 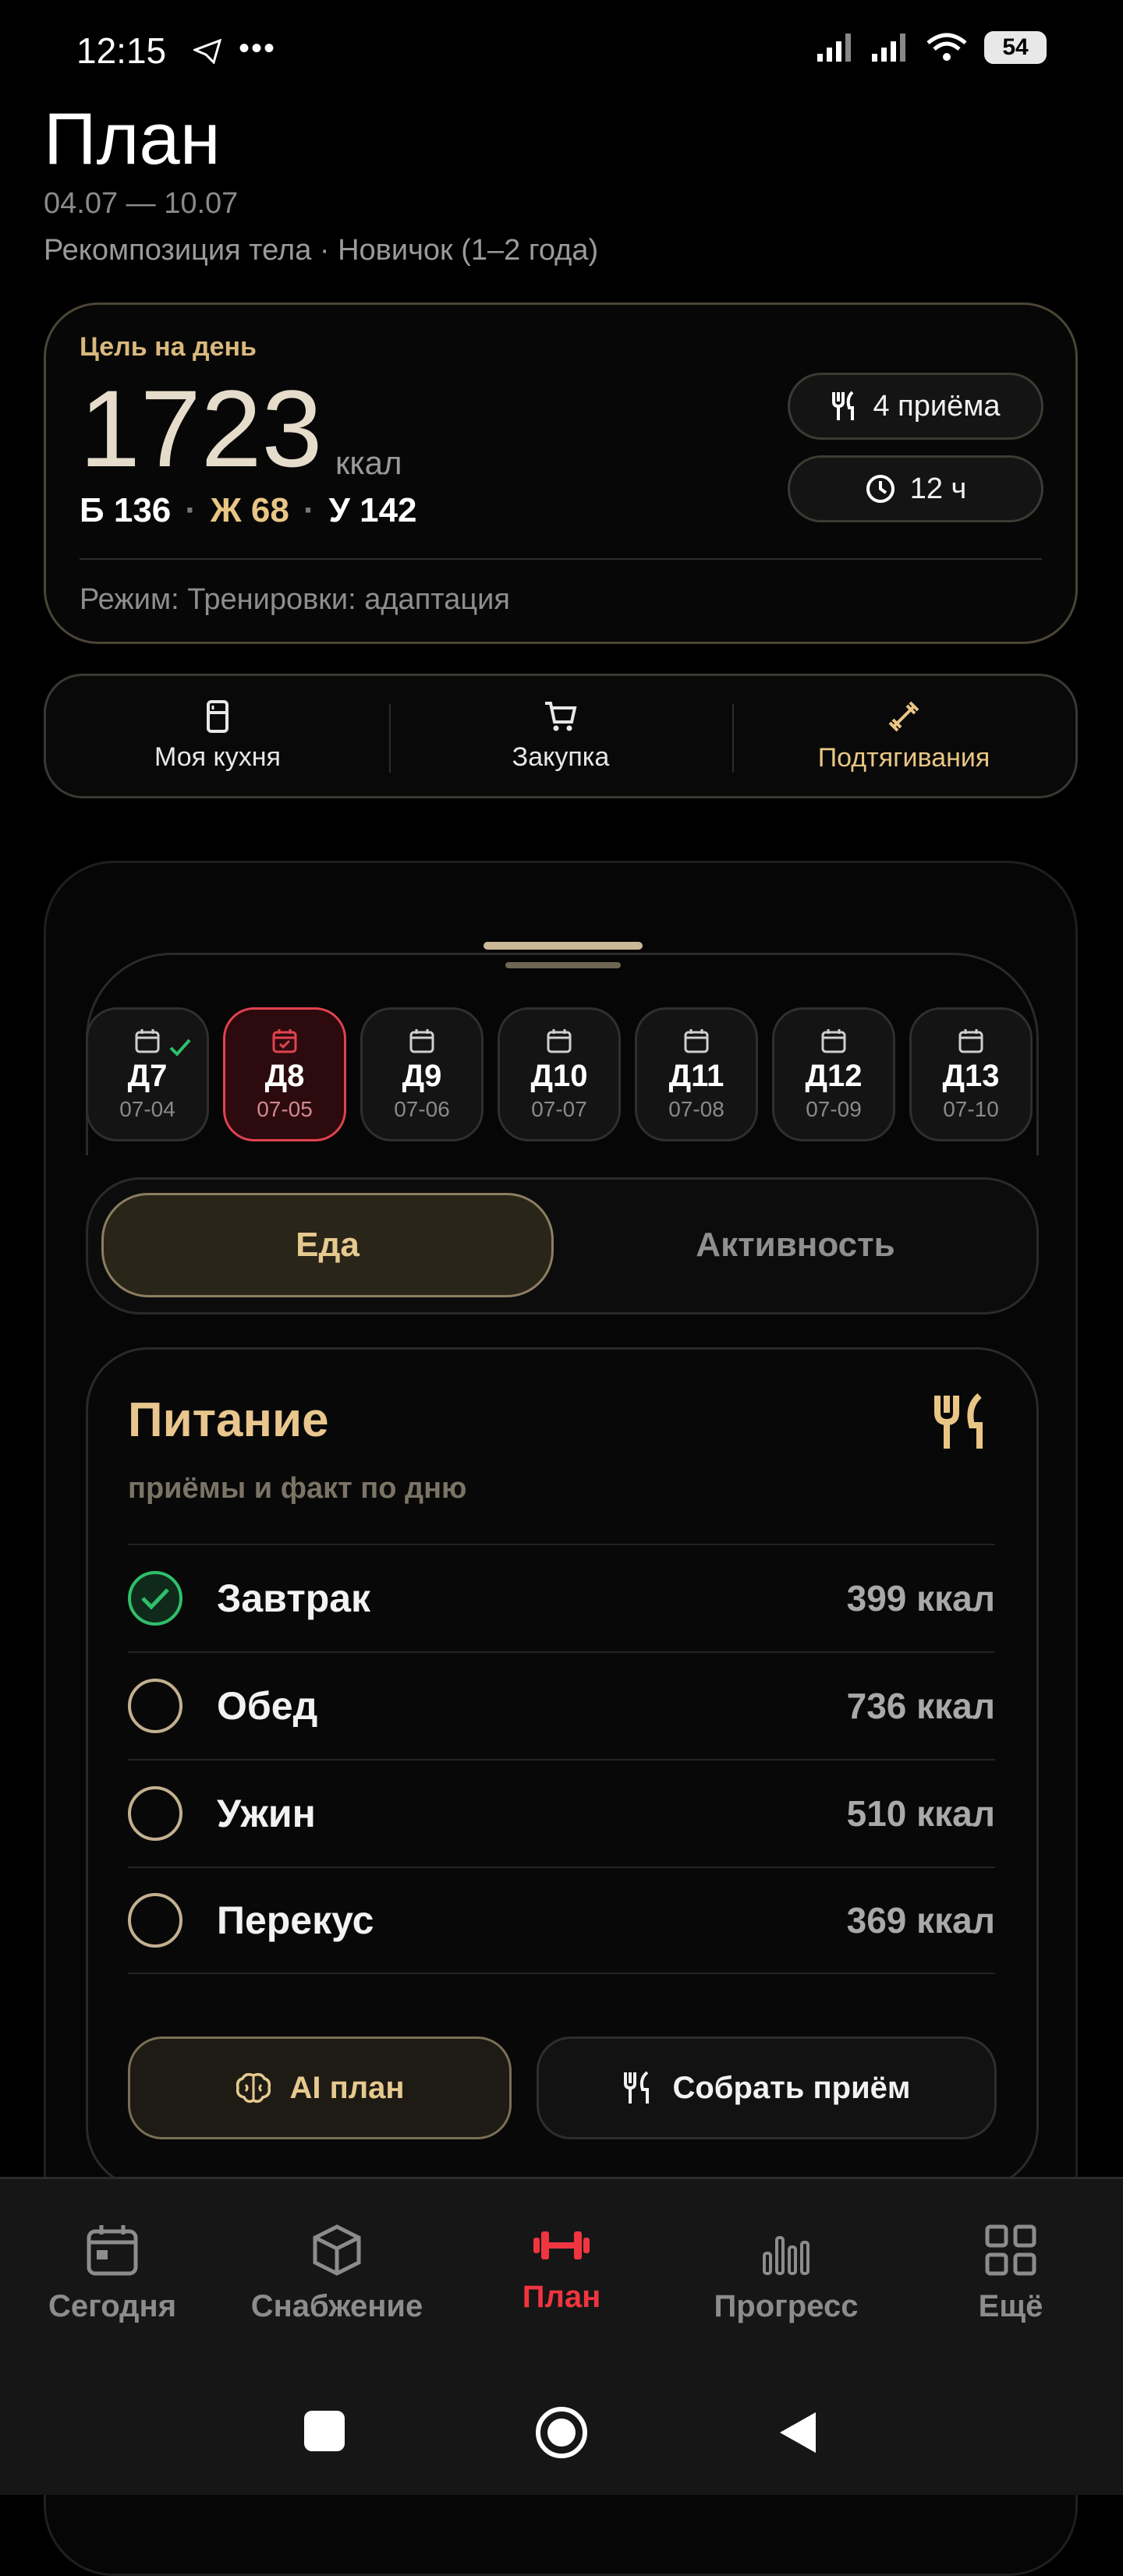 What do you see at coordinates (295, 599) in the screenshot?
I see `regime-text: Режим: Тренировки: адаптация` at bounding box center [295, 599].